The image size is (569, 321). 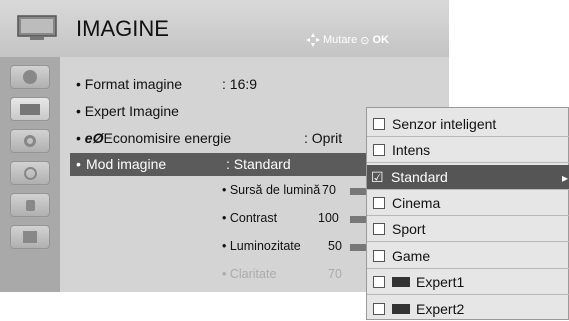 What do you see at coordinates (249, 274) in the screenshot?
I see `setting-label-sharpness: • Claritate` at bounding box center [249, 274].